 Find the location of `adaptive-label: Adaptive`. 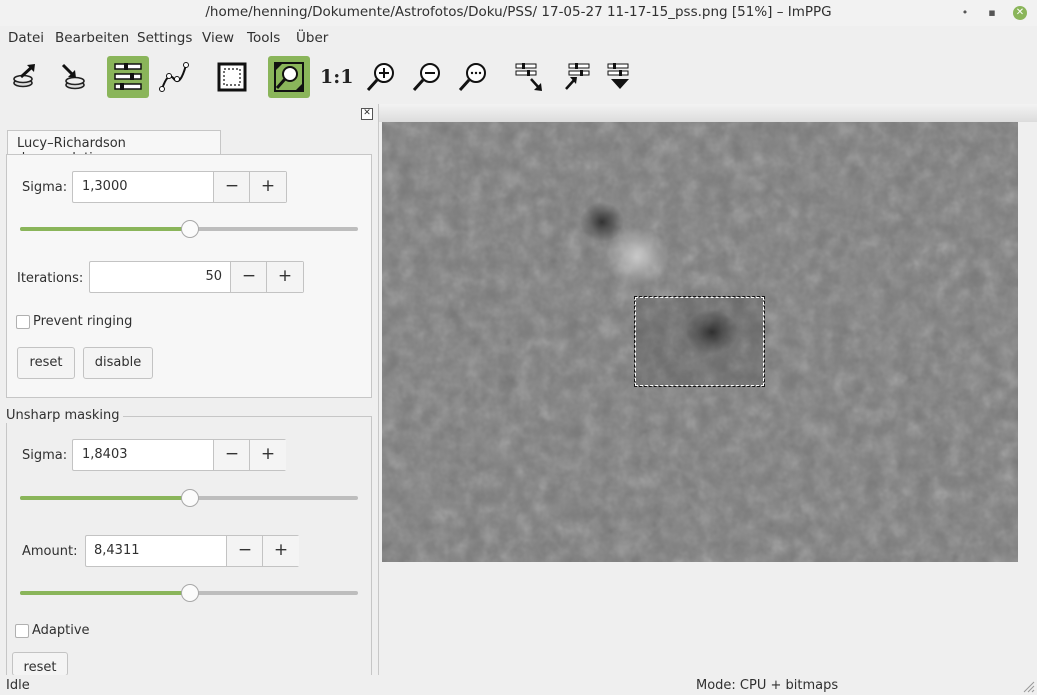

adaptive-label: Adaptive is located at coordinates (61, 630).